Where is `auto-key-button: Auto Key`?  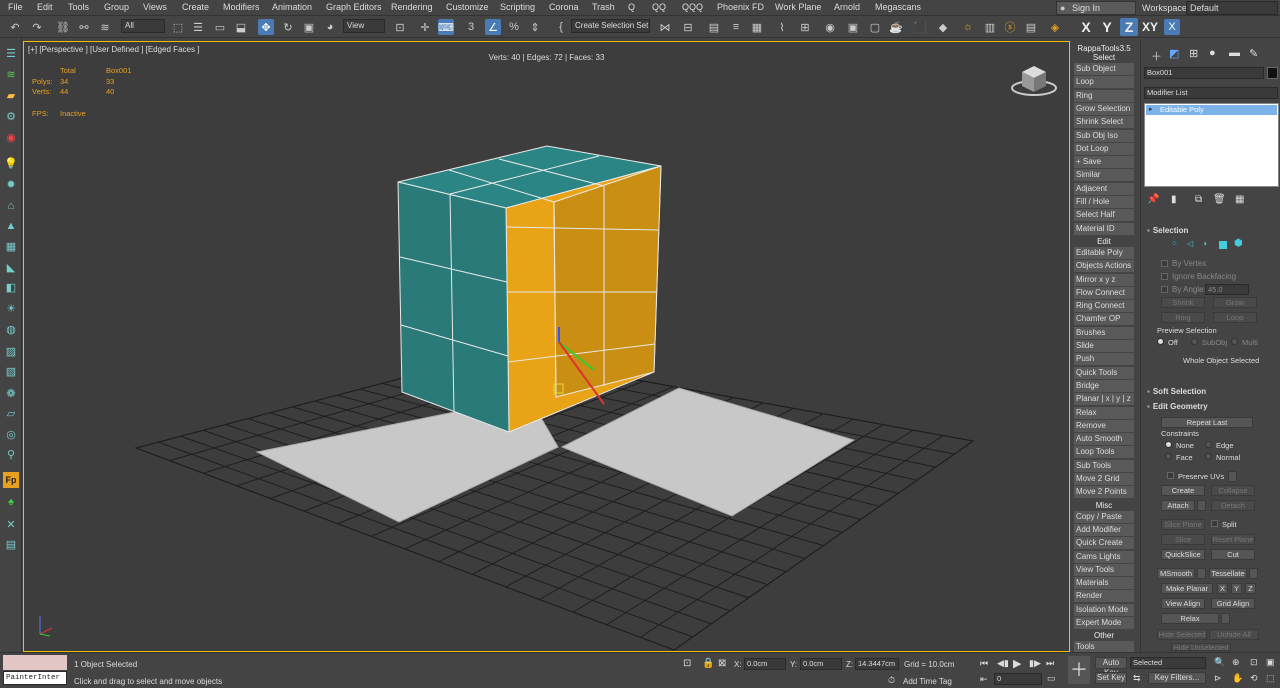 auto-key-button: Auto Key is located at coordinates (1111, 667).